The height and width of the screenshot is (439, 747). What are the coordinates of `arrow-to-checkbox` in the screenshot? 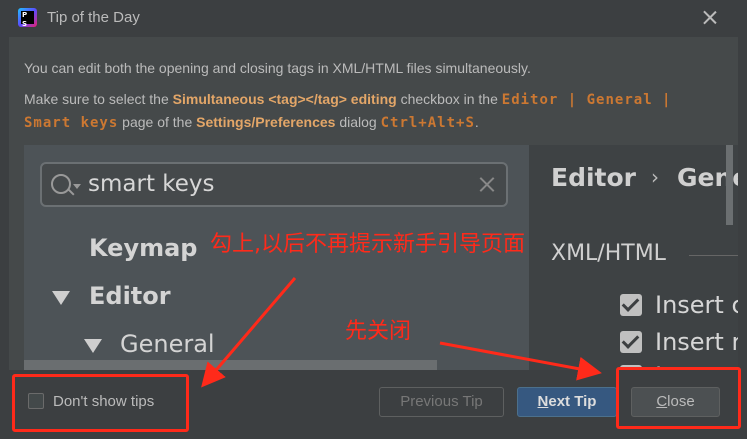 It's located at (249, 332).